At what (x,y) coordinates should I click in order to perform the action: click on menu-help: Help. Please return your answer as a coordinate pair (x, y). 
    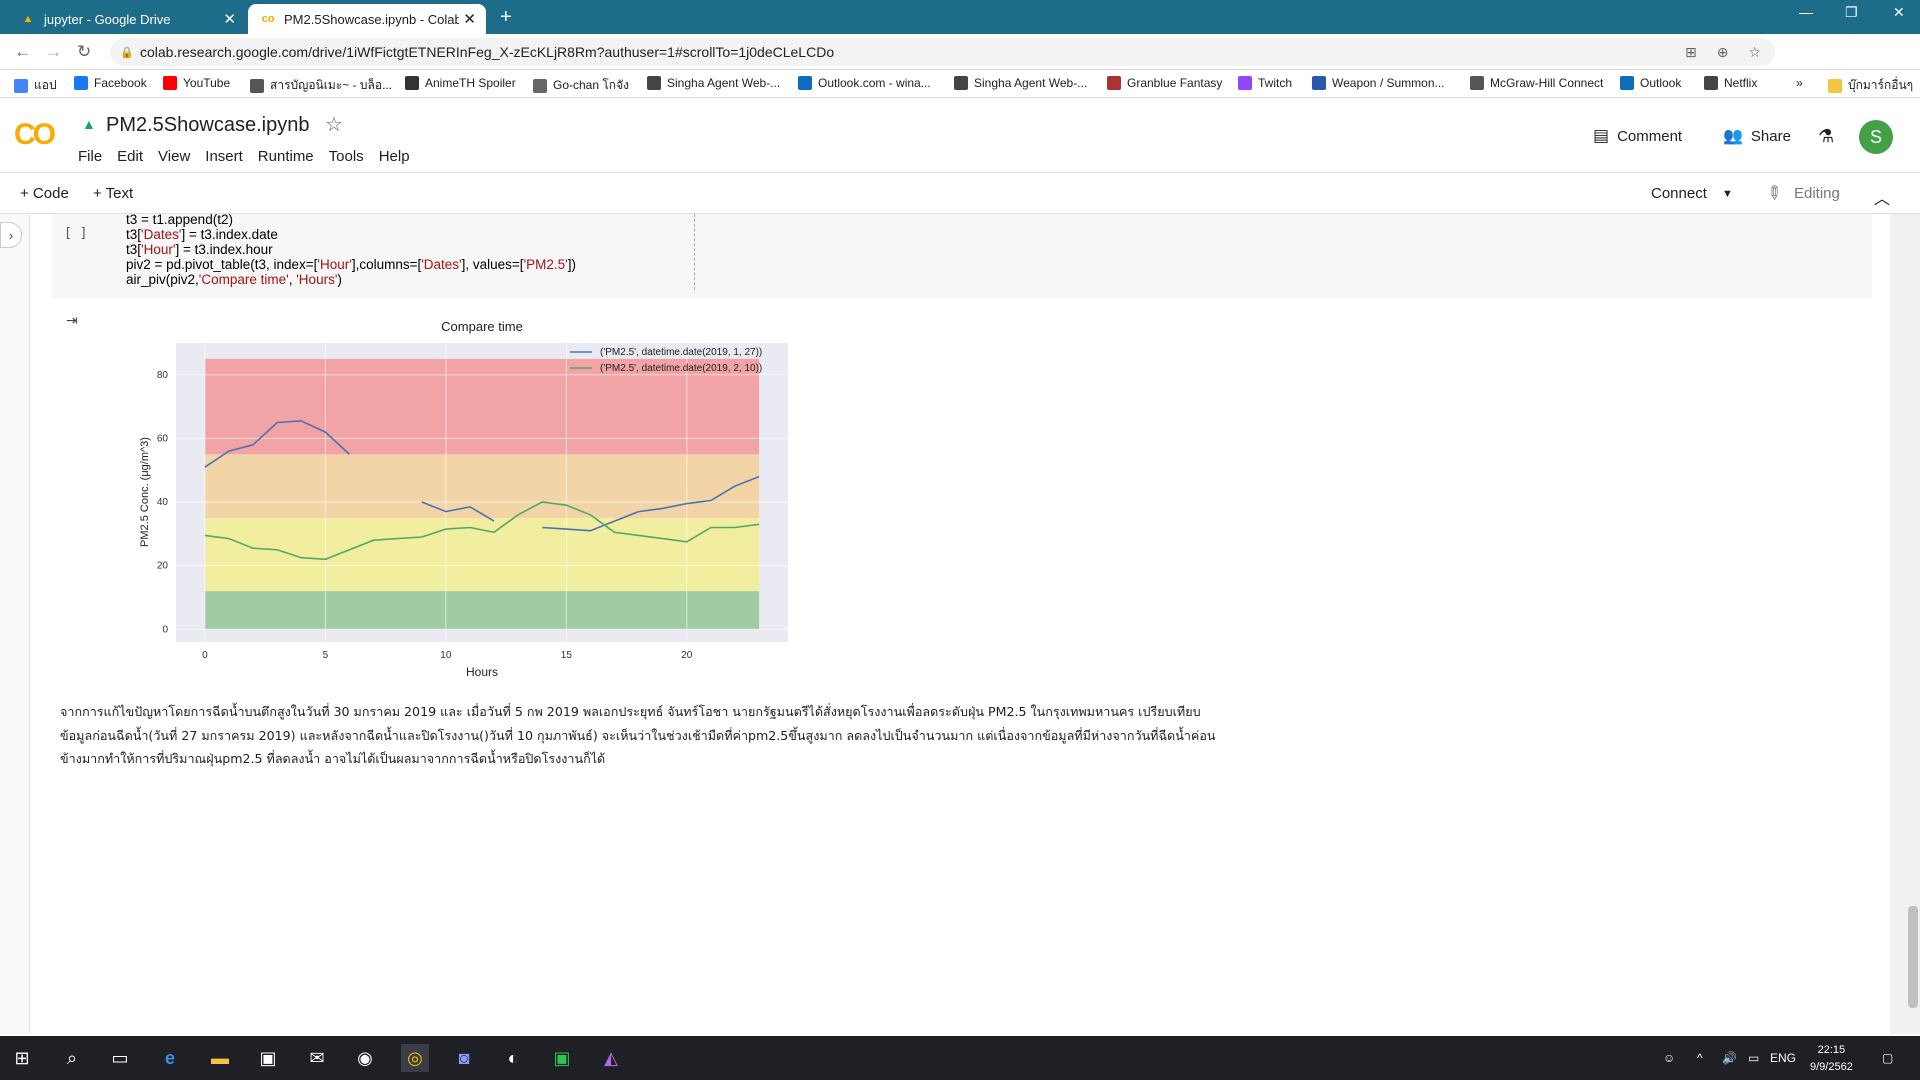
    Looking at the image, I should click on (394, 156).